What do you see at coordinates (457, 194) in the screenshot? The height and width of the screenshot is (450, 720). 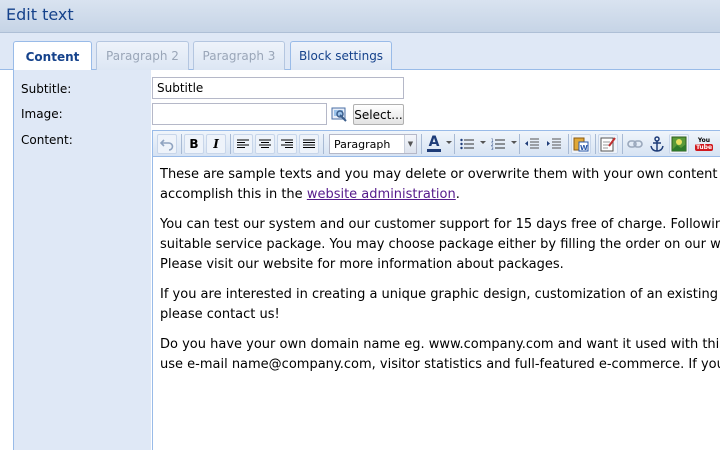 I see `paragraph-text: .` at bounding box center [457, 194].